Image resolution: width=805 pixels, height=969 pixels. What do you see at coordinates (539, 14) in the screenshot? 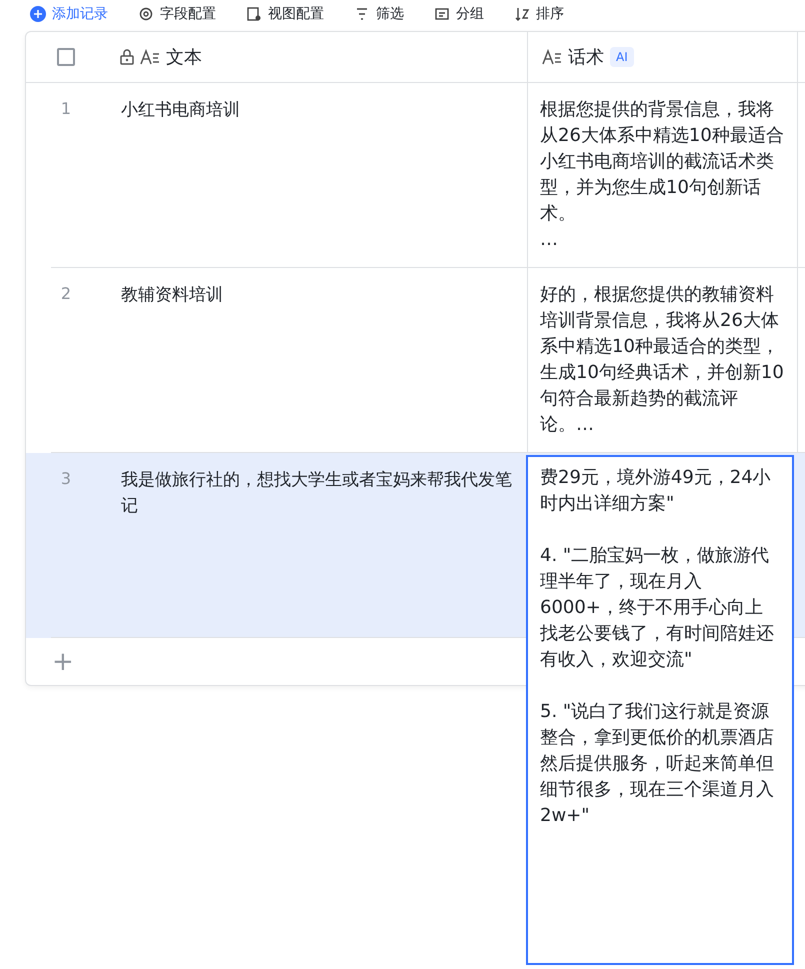
I see `toolbar-button: 排序` at bounding box center [539, 14].